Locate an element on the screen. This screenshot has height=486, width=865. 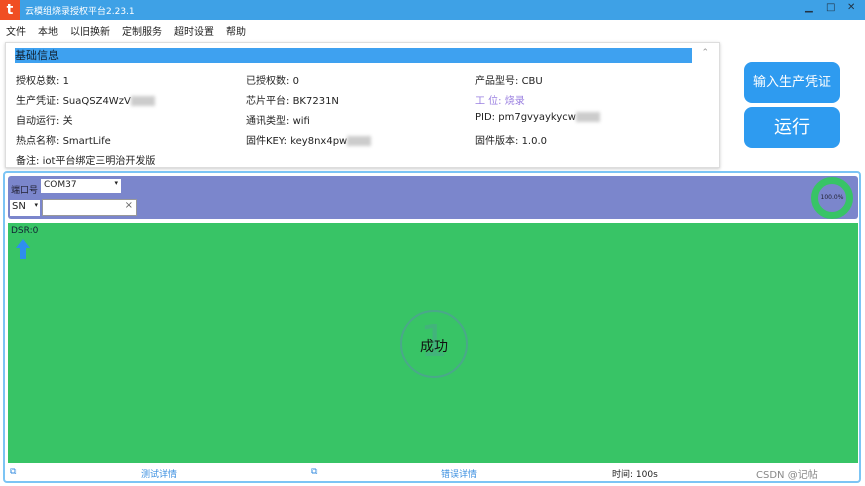
title-bar: t 云模组烧录授权平台2.23.1 ▁ □ ✕ is located at coordinates (432, 10).